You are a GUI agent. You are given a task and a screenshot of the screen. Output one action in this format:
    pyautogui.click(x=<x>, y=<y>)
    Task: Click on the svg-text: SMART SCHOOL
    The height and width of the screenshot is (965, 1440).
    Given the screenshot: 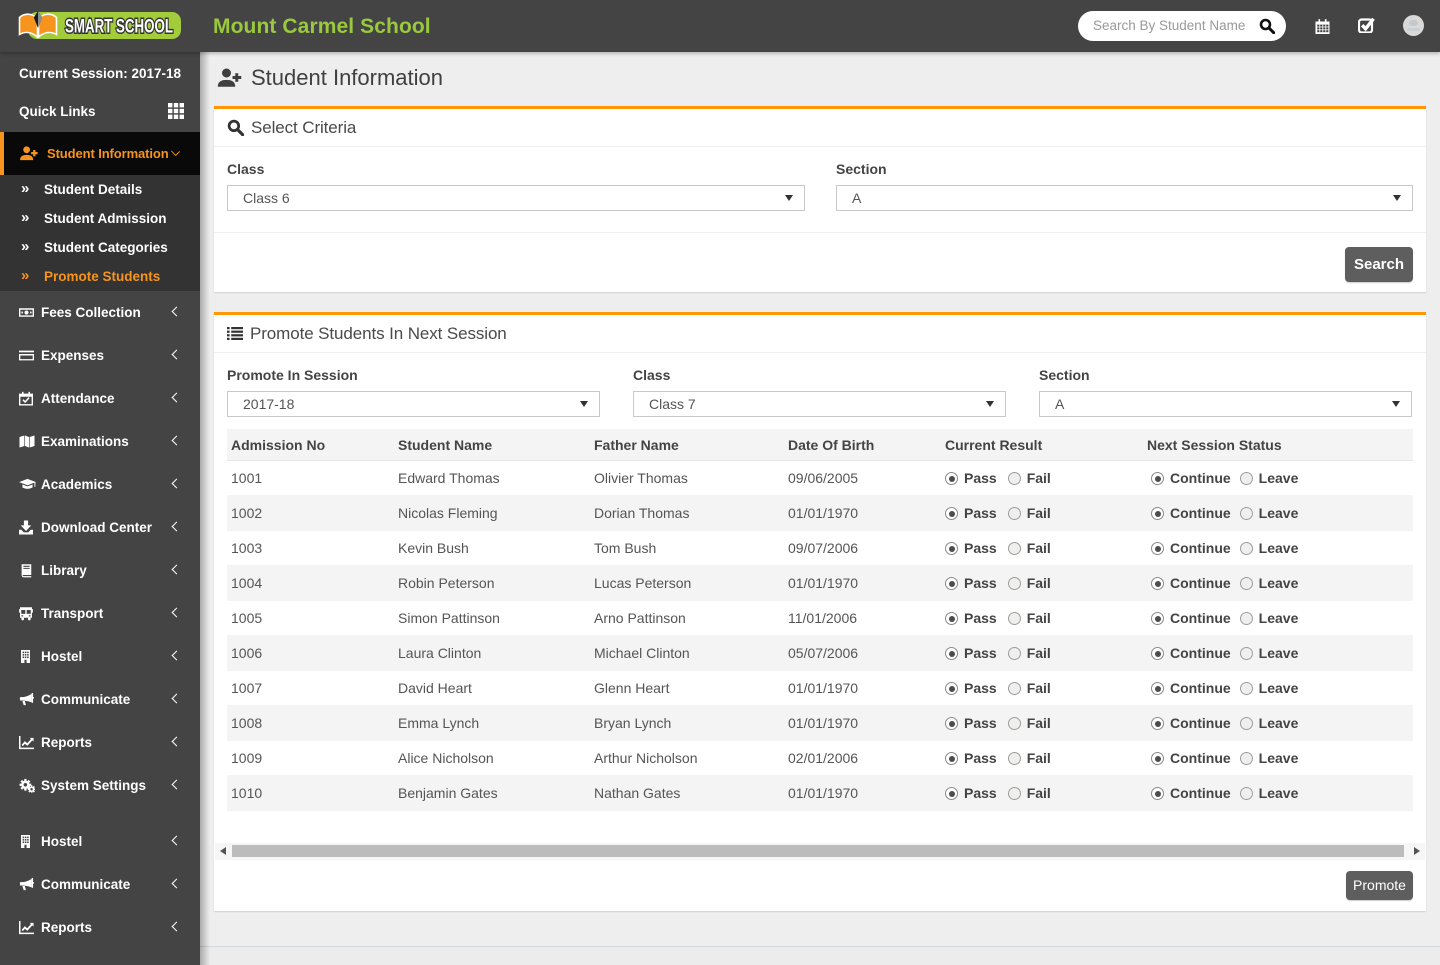 What is the action you would take?
    pyautogui.click(x=119, y=27)
    